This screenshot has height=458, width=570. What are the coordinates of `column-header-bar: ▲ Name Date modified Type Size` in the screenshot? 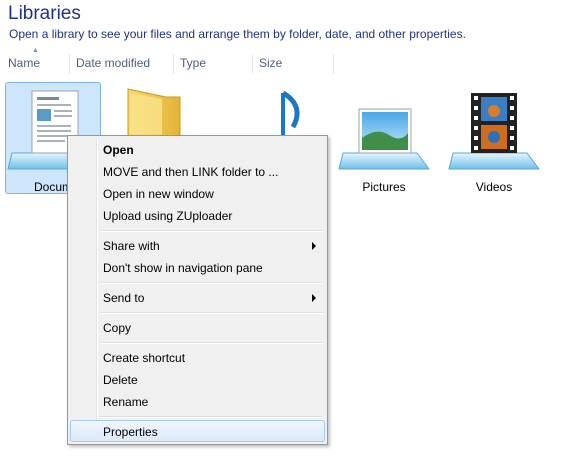 It's located at (285, 61).